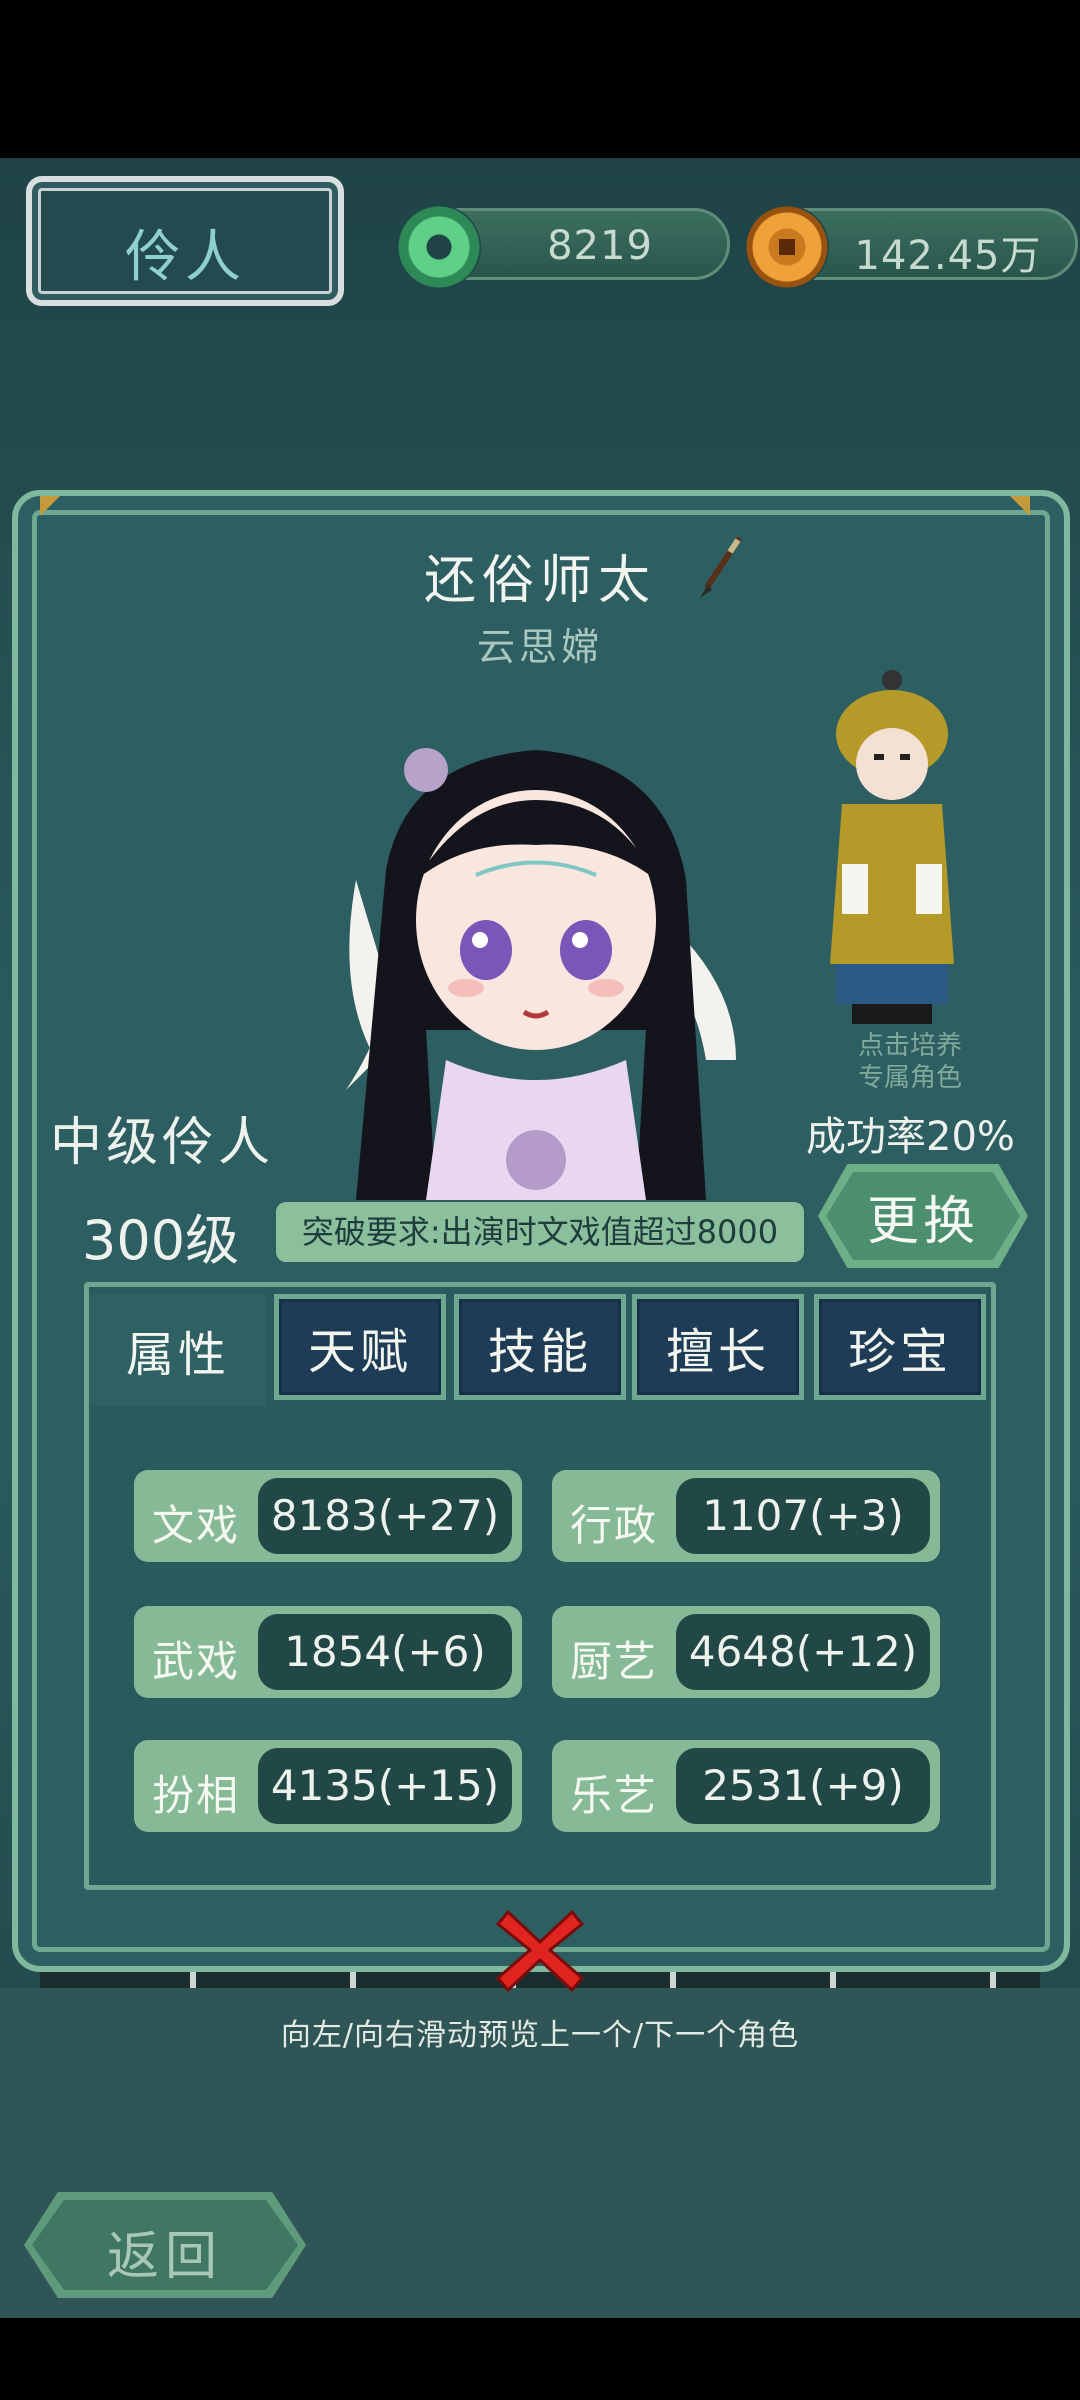 This screenshot has height=2400, width=1080. What do you see at coordinates (718, 1347) in the screenshot?
I see `tab-specialty: 擅长` at bounding box center [718, 1347].